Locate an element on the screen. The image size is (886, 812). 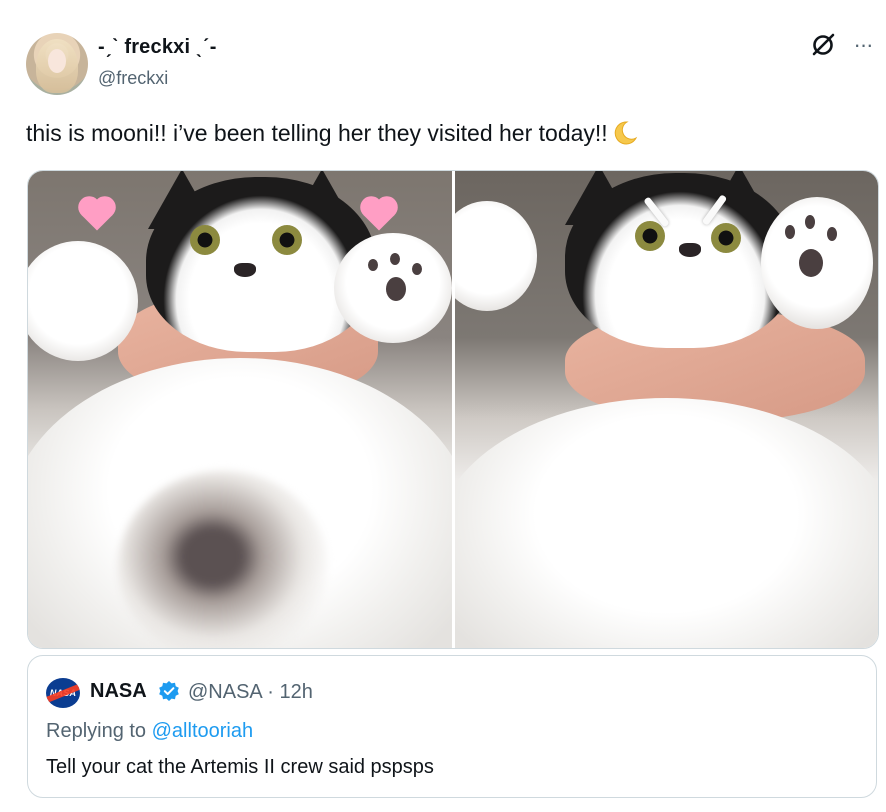
blurred-paw is located at coordinates (223, 559).